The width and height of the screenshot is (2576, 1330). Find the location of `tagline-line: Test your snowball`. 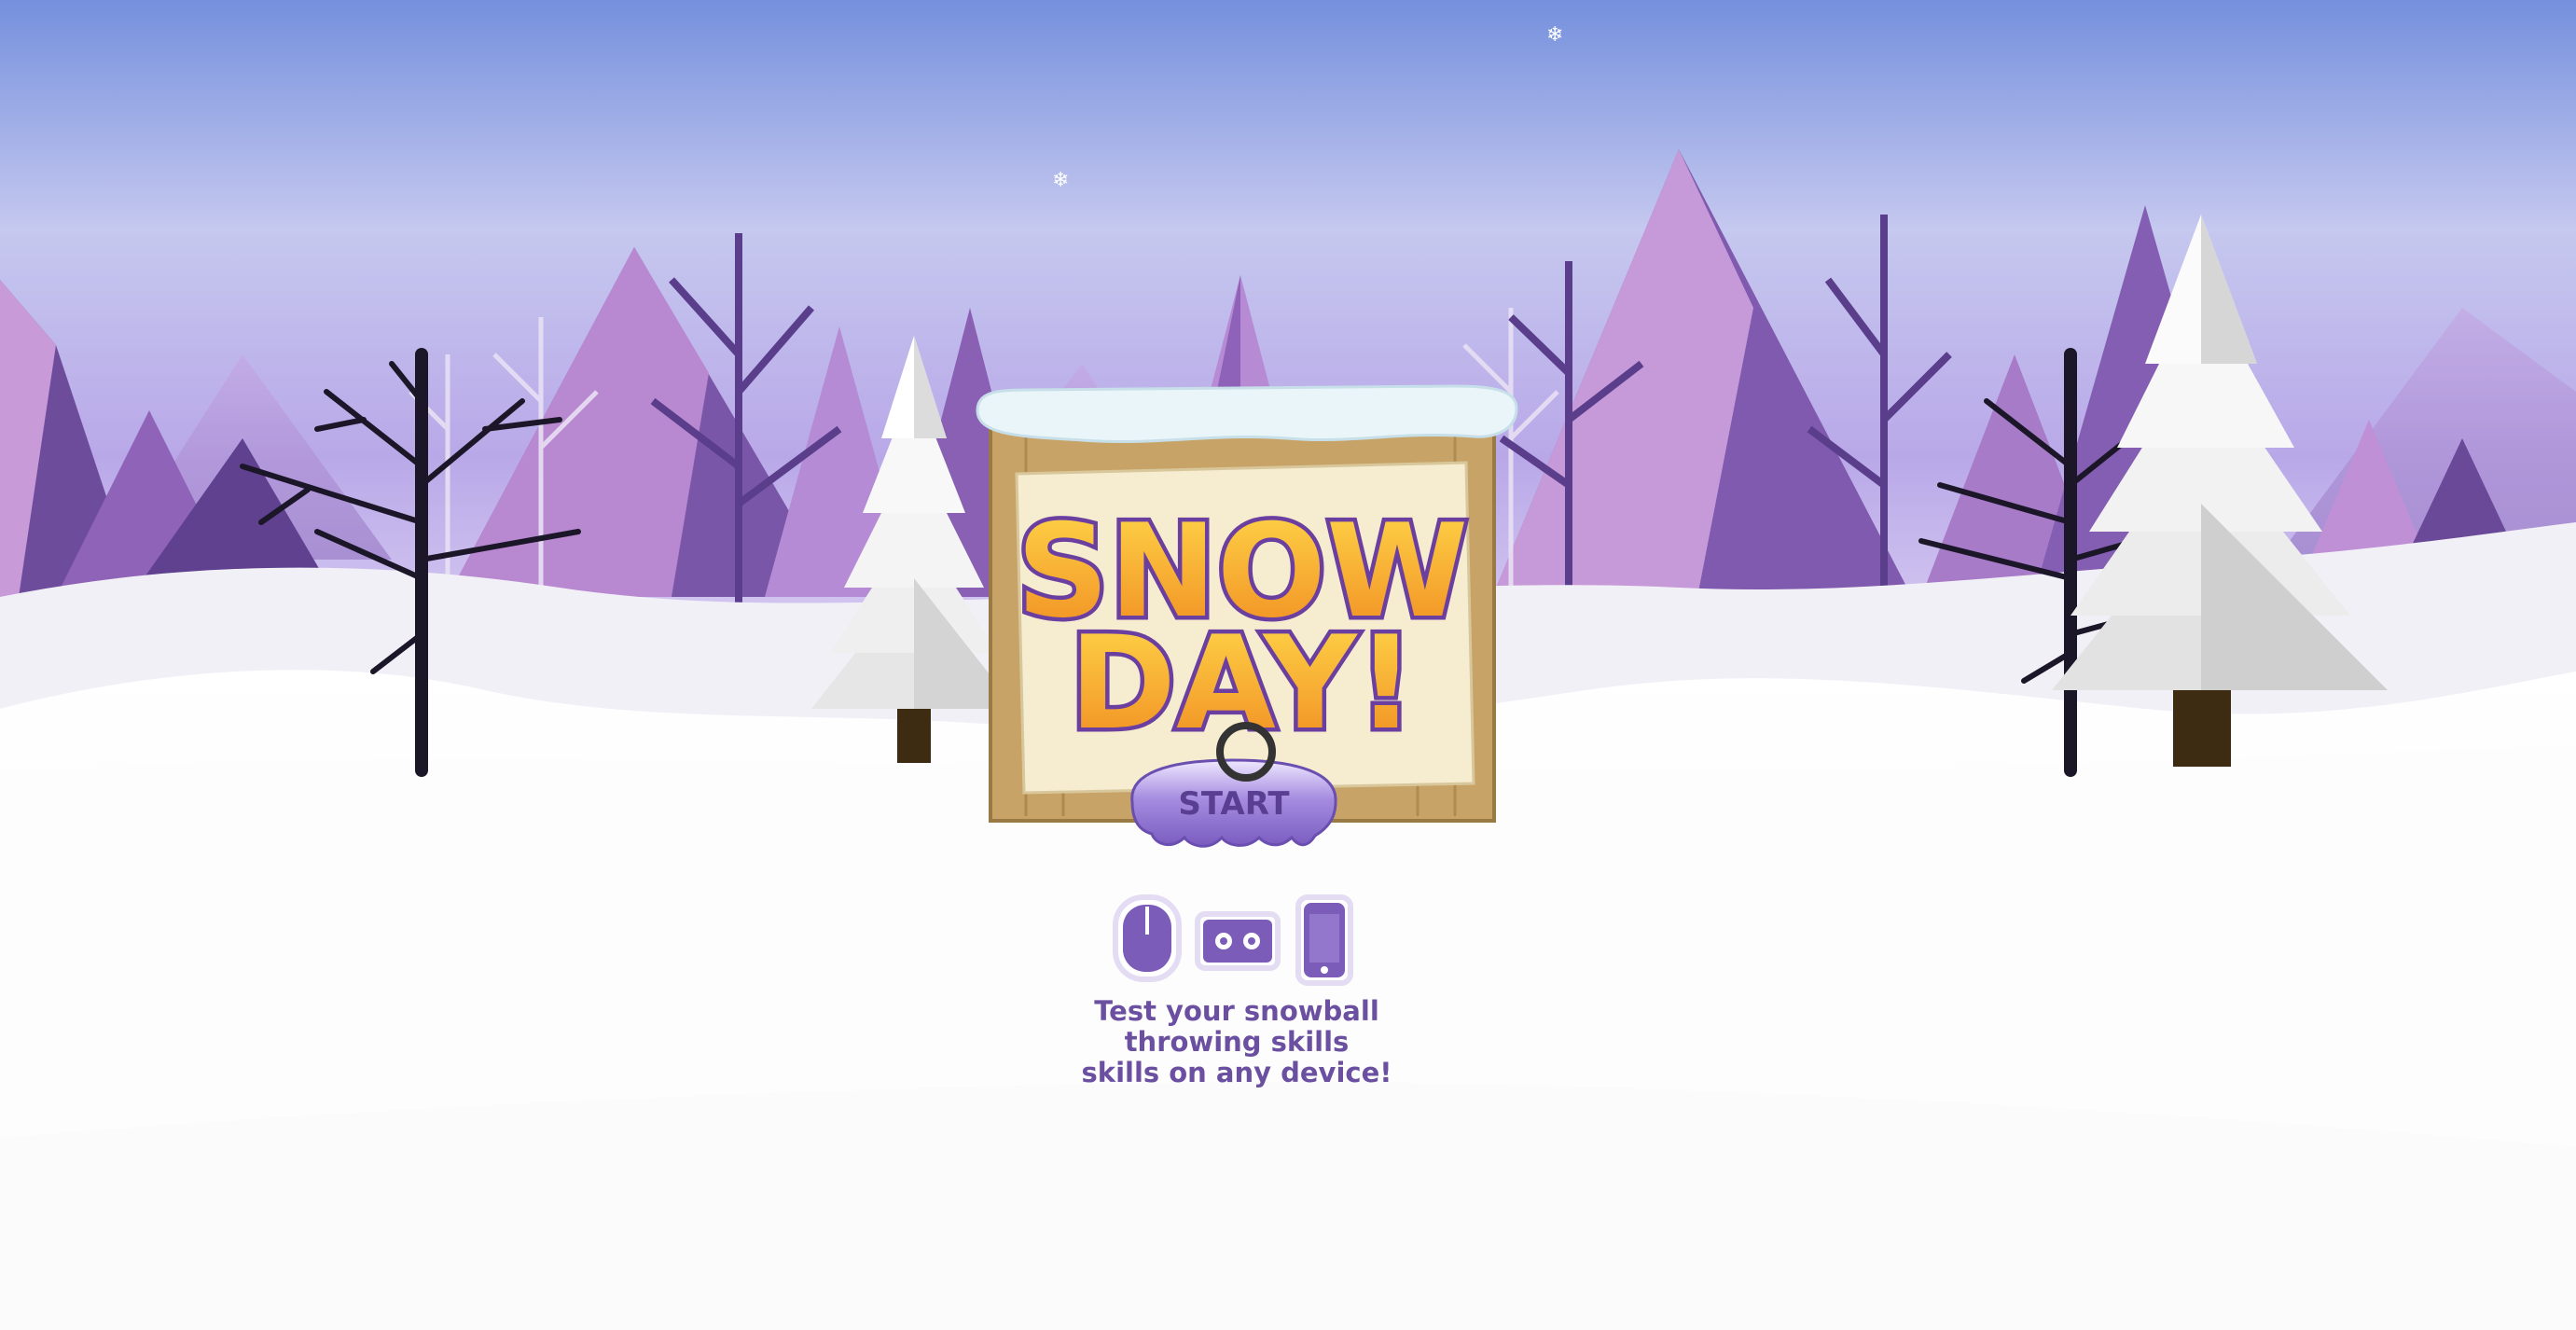

tagline-line: Test your snowball is located at coordinates (1236, 1011).